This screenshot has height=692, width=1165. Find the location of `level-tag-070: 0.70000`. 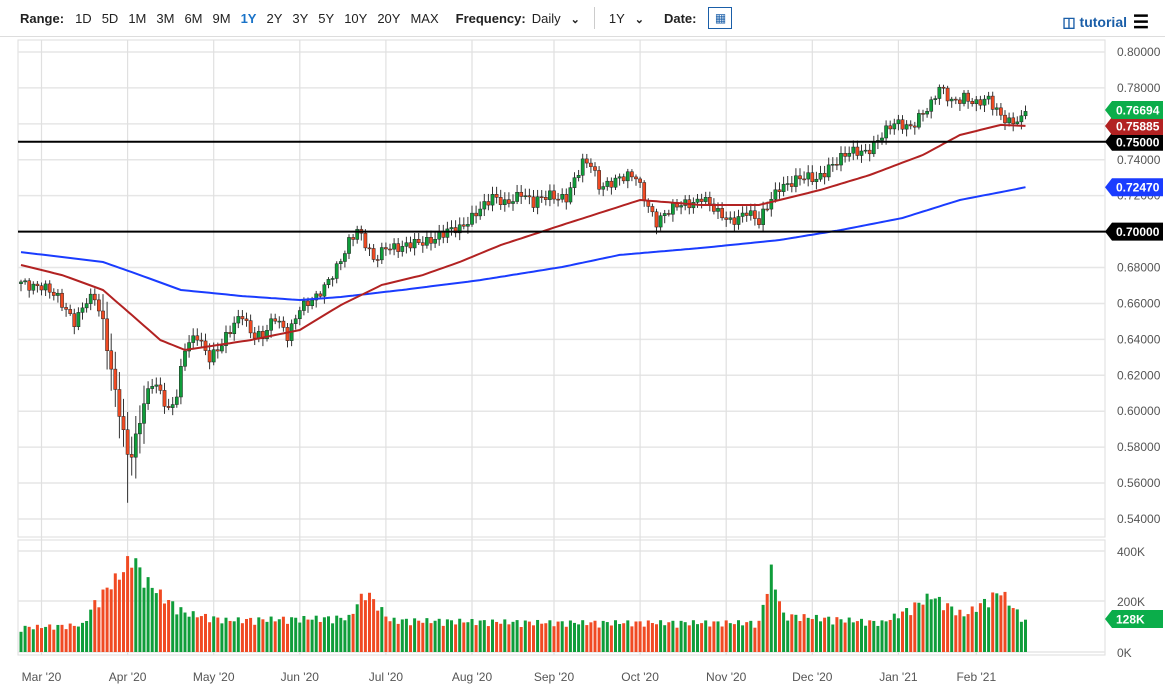

level-tag-070: 0.70000 is located at coordinates (1134, 231).